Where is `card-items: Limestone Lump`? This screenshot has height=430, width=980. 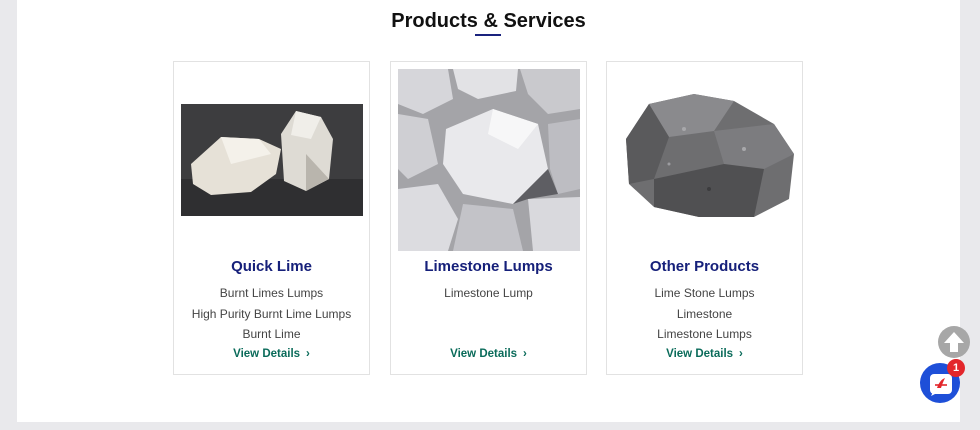 card-items: Limestone Lump is located at coordinates (488, 293).